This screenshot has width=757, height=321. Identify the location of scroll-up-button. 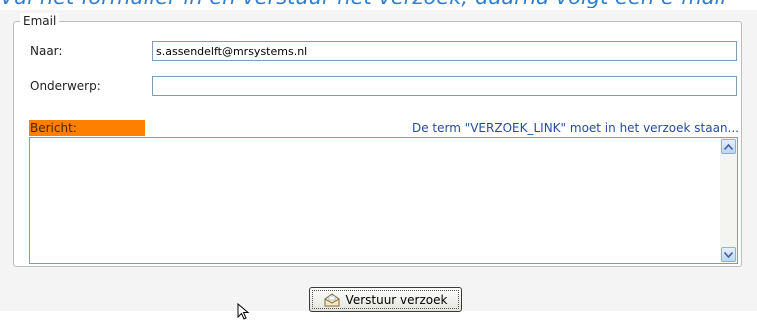
(728, 146).